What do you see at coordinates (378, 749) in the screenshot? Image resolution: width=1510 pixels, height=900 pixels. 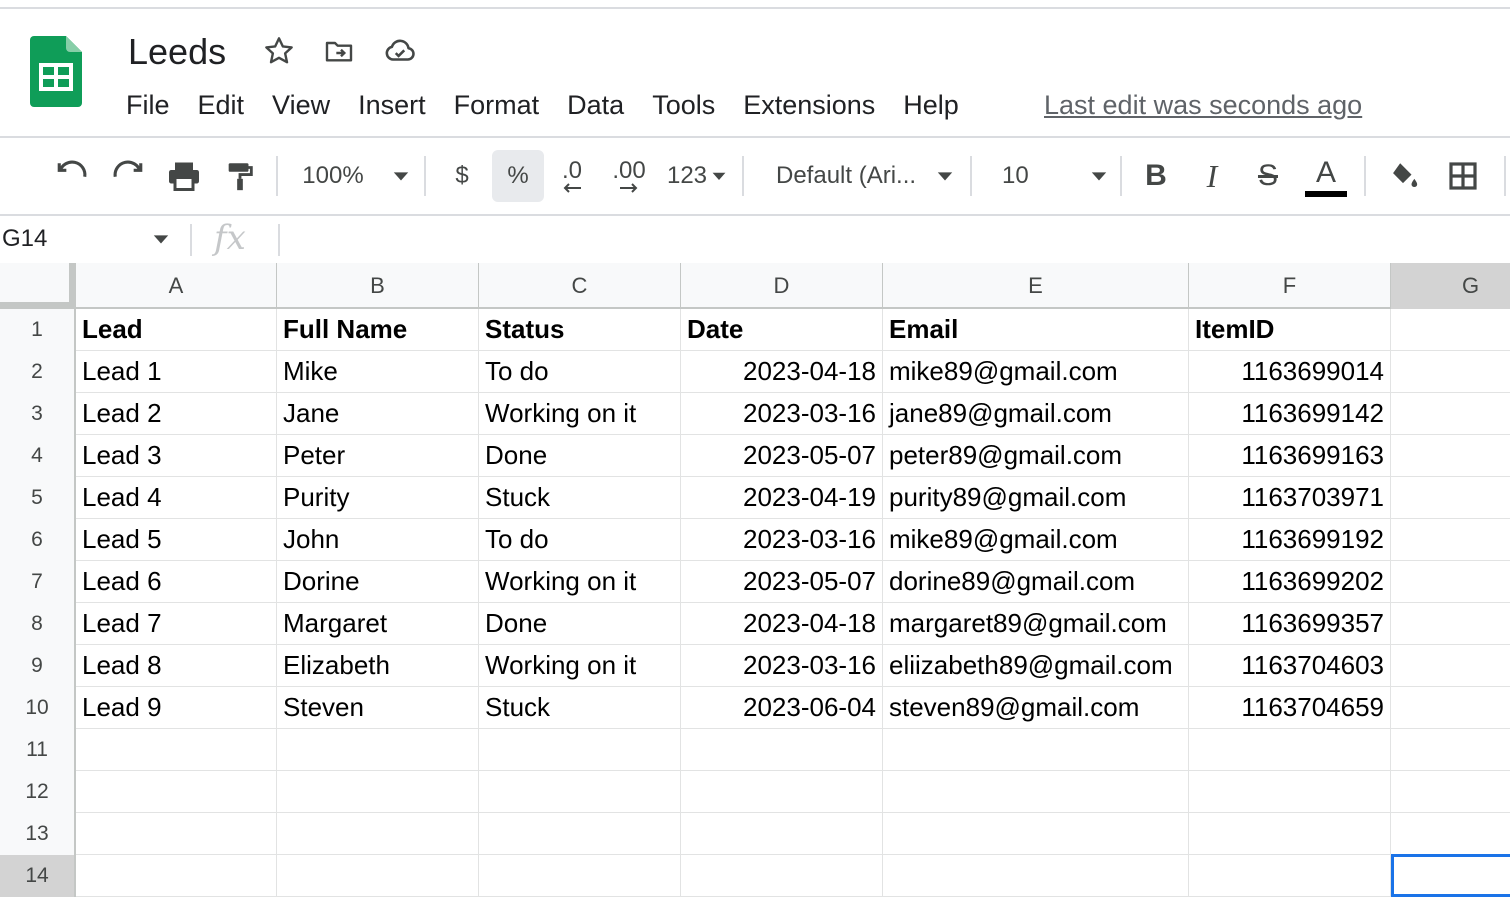 I see `cell-b11` at bounding box center [378, 749].